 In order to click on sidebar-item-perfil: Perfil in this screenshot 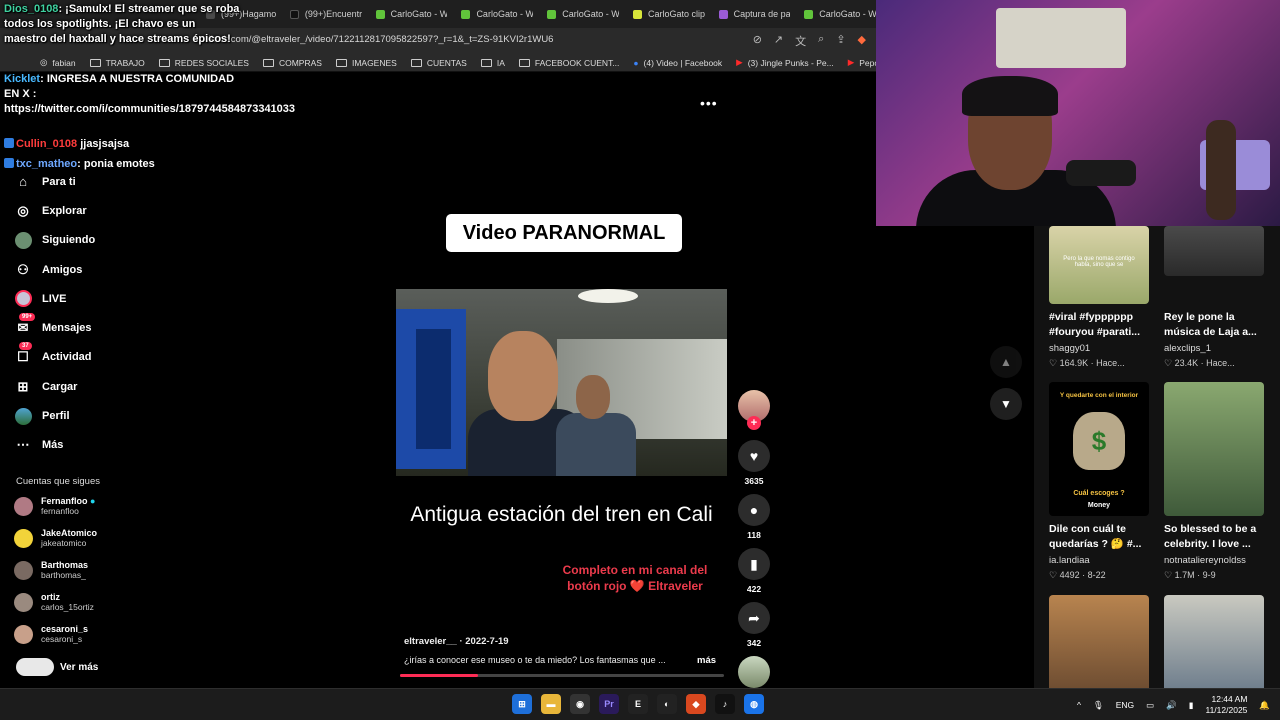, I will do `click(54, 415)`.